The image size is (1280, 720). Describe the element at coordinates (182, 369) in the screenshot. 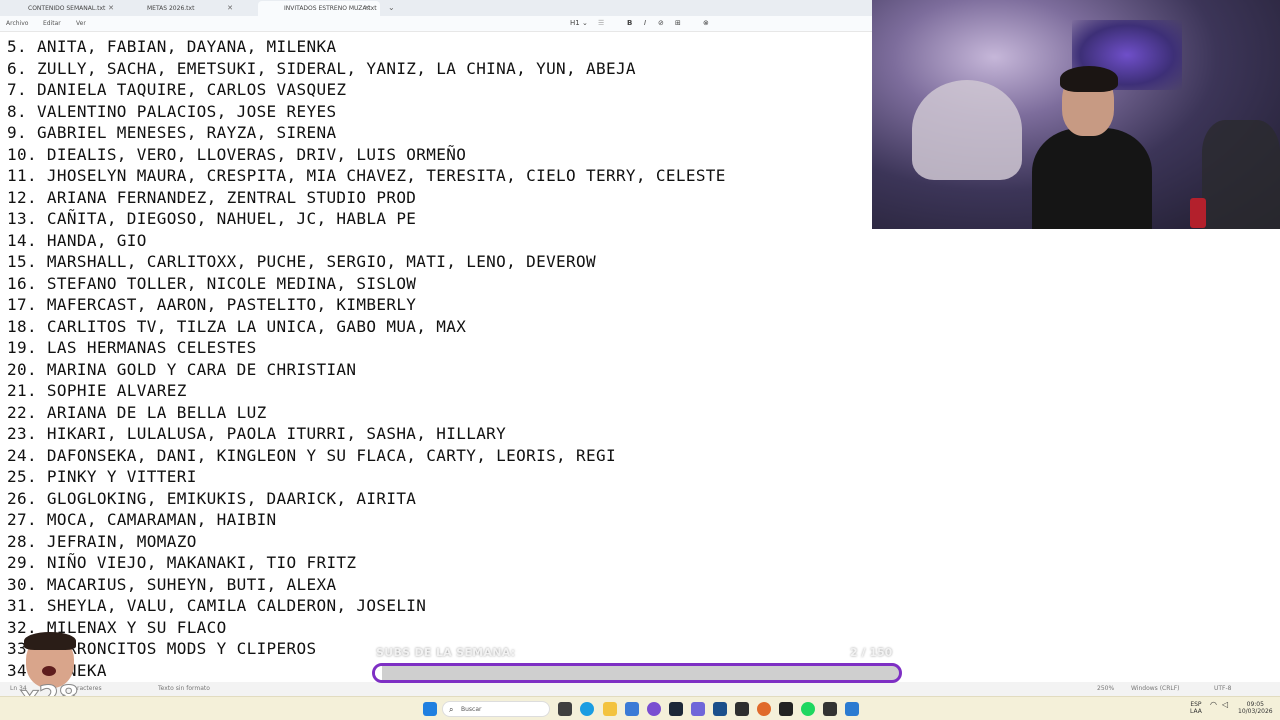

I see `text-line: 20. MARINA GOLD Y CARA DE CHRISTIAN` at that location.